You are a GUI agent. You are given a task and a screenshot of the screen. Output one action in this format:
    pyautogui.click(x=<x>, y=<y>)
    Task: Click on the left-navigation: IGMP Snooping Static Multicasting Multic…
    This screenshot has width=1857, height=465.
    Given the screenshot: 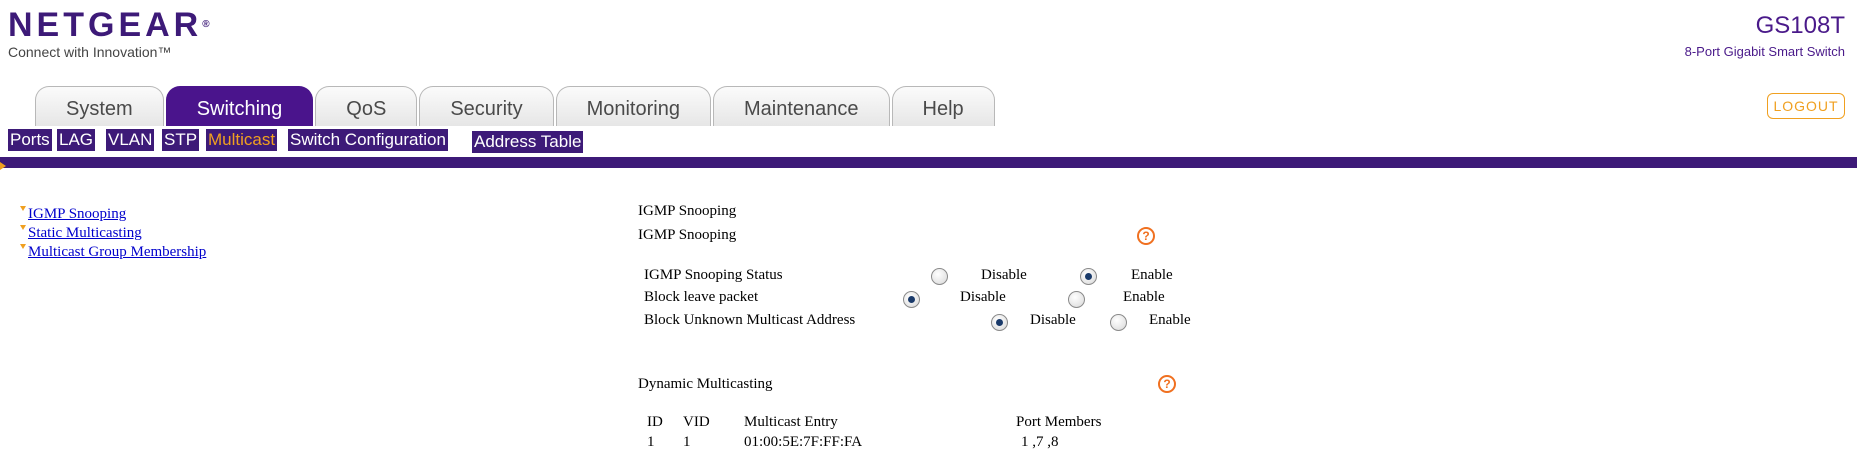 What is the action you would take?
    pyautogui.click(x=112, y=234)
    